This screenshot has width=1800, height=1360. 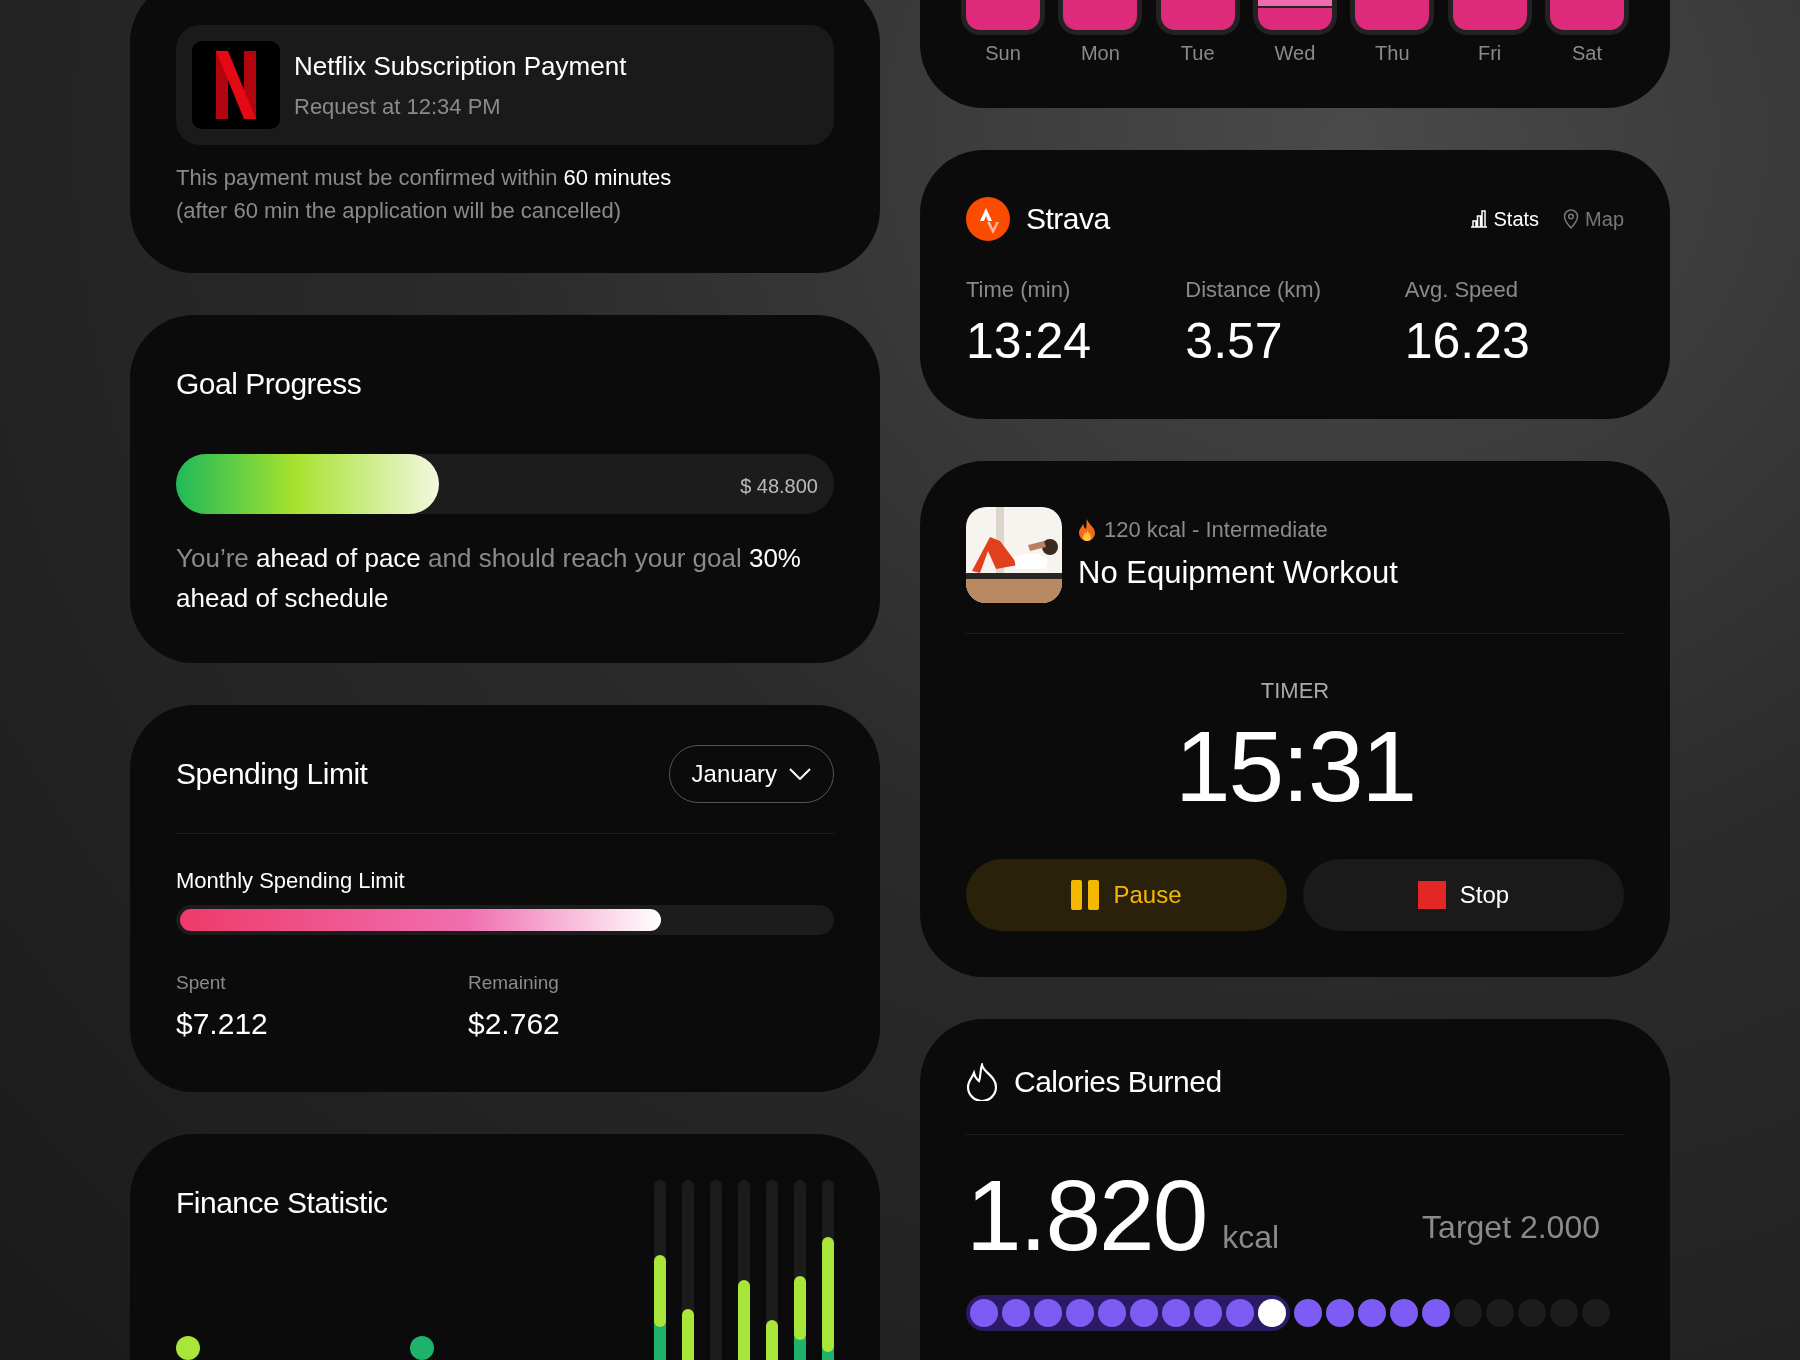 What do you see at coordinates (1118, 1082) in the screenshot?
I see `card-title: Calories Burned` at bounding box center [1118, 1082].